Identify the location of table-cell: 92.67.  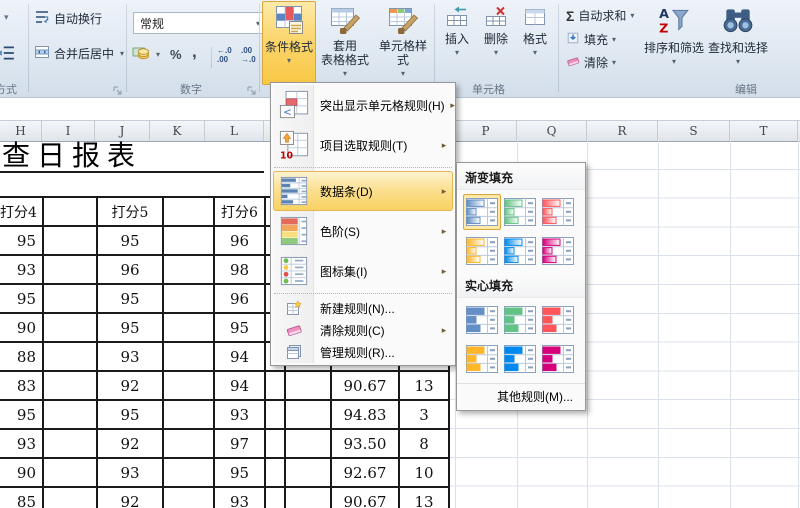
(365, 472).